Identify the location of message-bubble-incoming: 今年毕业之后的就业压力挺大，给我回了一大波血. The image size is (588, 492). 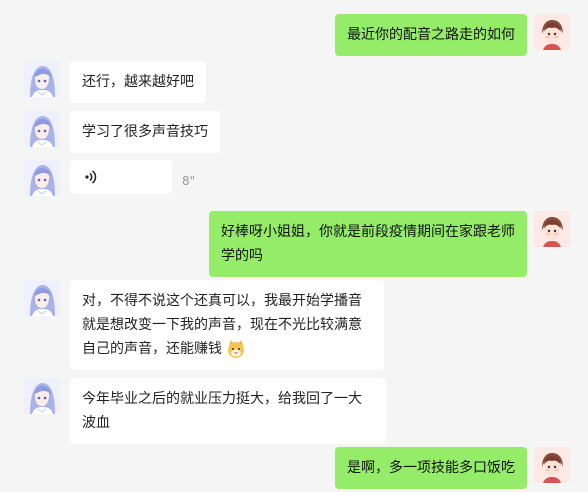
(228, 411).